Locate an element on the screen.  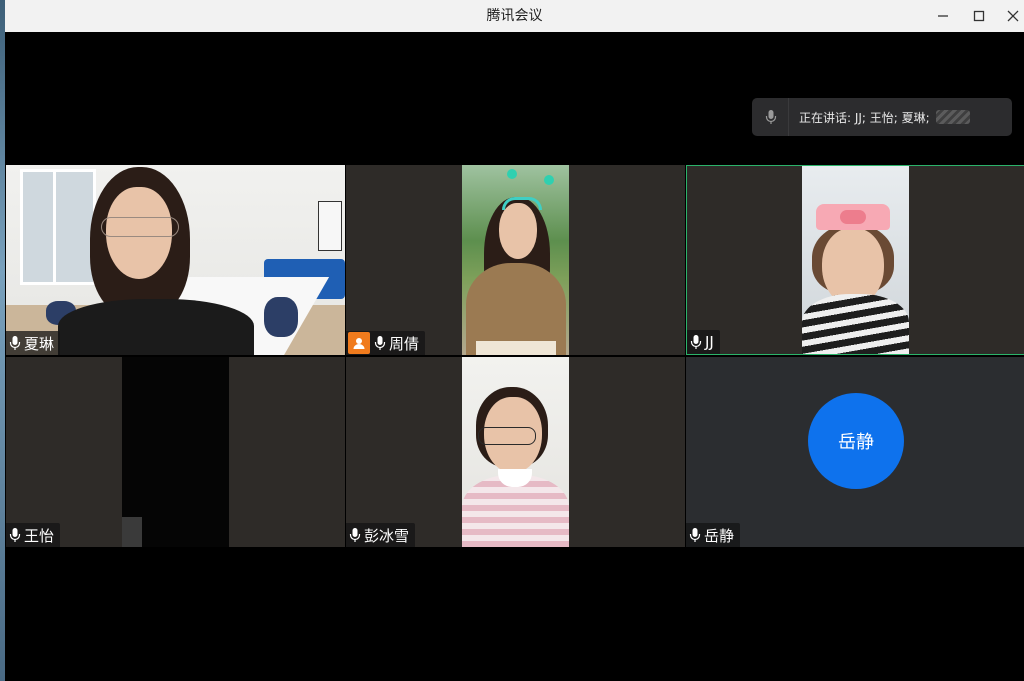
participant-tile: 夏琳 is located at coordinates (175, 260).